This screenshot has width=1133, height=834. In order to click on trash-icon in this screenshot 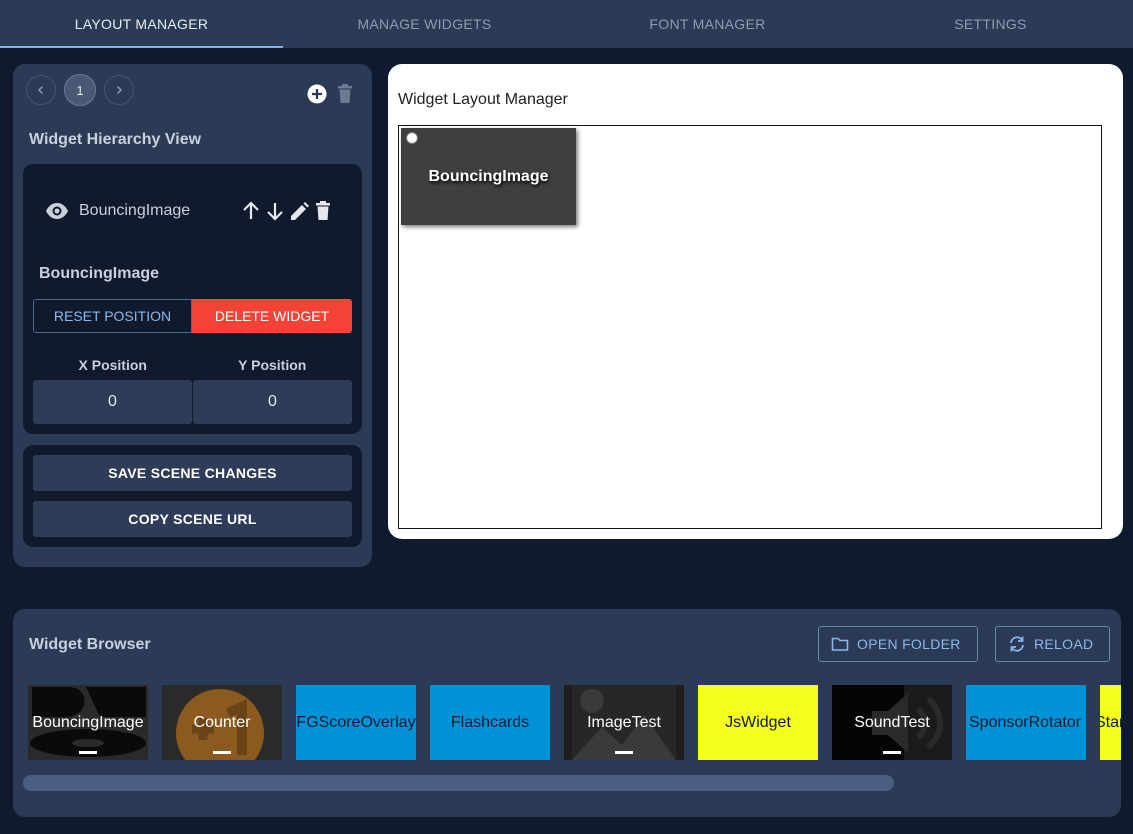, I will do `click(323, 211)`.